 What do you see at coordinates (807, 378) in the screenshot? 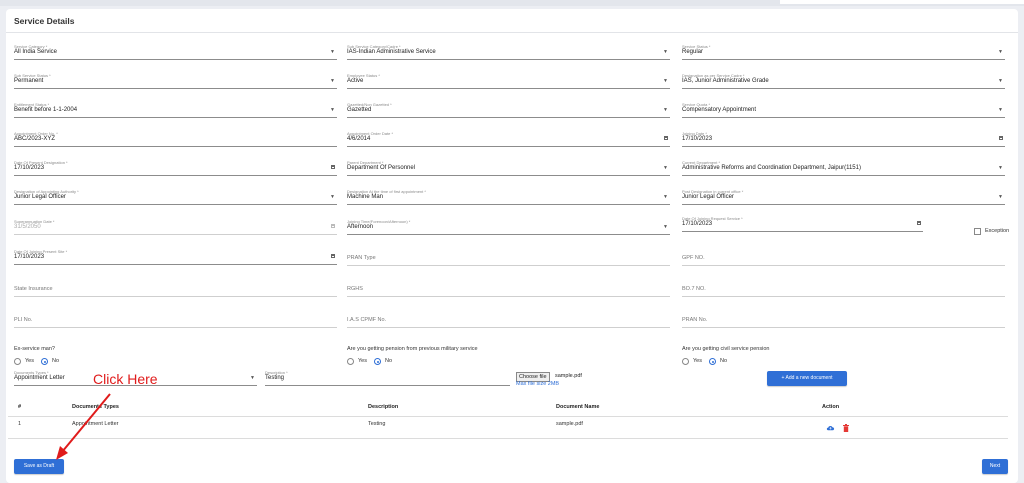
I see `add-new-document-button: + Add a new document` at bounding box center [807, 378].